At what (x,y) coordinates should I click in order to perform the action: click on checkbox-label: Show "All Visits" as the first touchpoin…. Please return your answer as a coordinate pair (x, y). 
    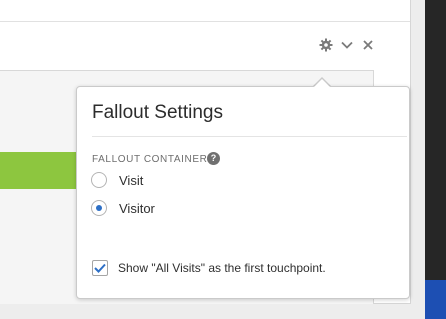
    Looking at the image, I should click on (222, 268).